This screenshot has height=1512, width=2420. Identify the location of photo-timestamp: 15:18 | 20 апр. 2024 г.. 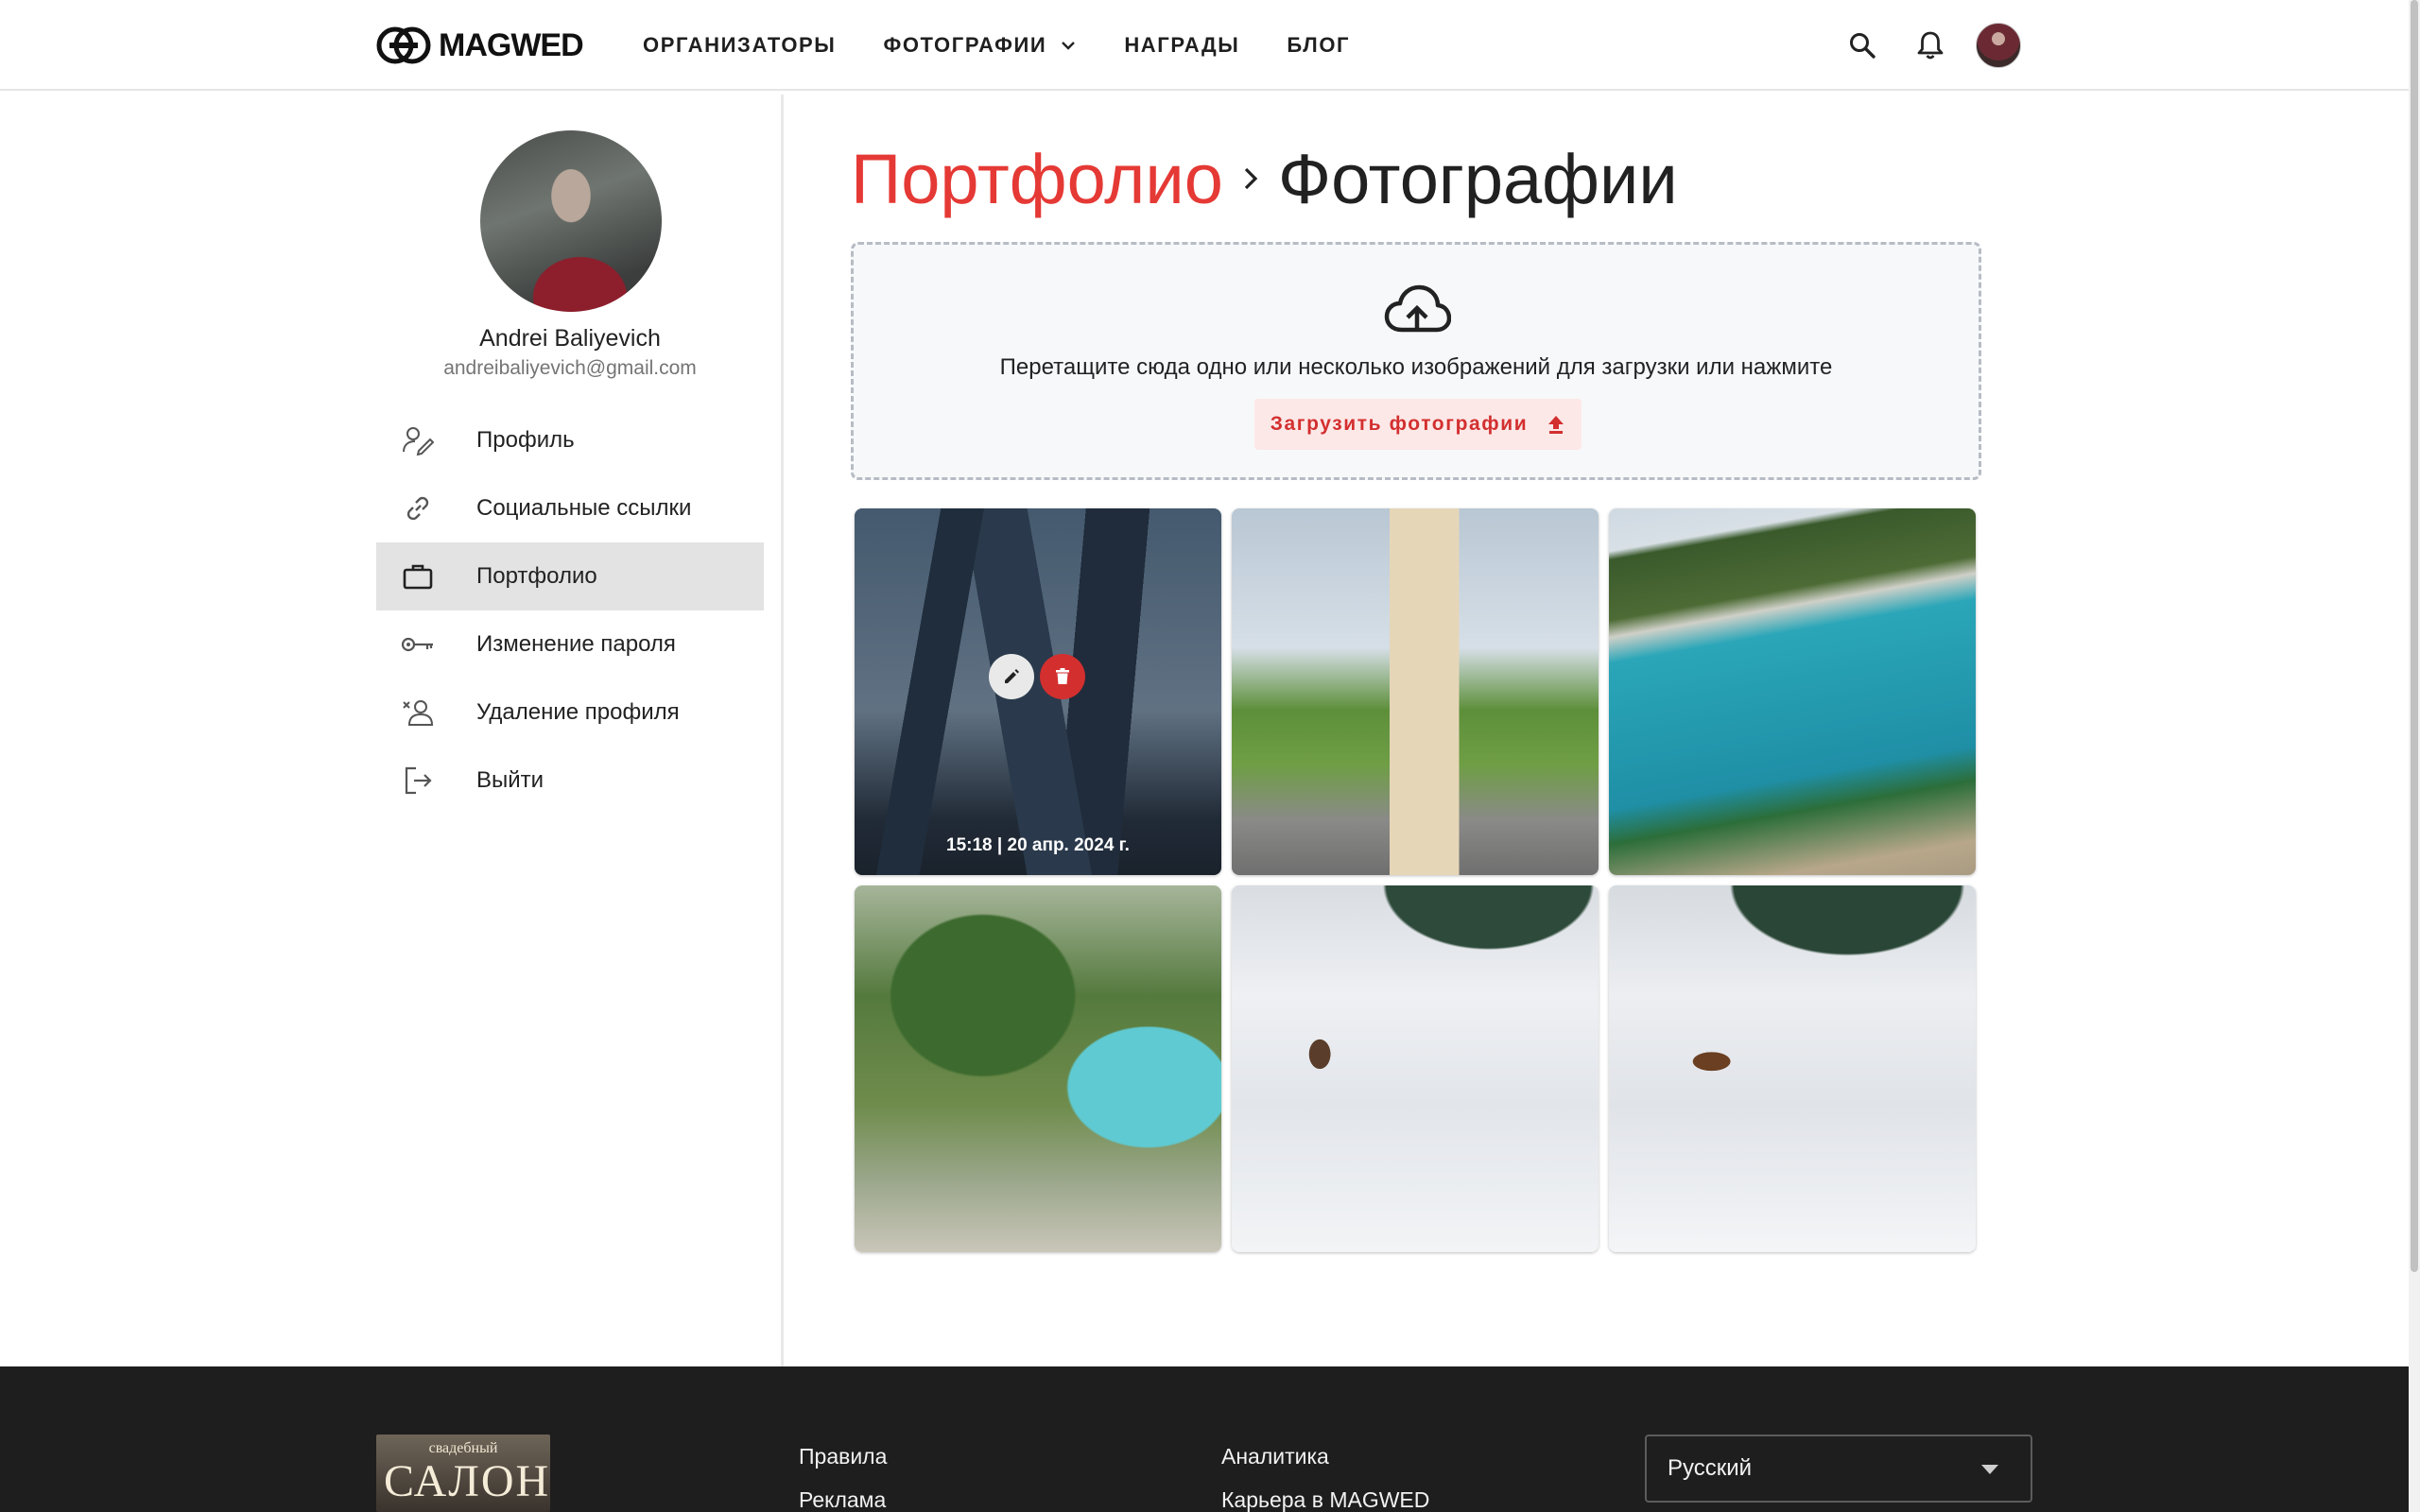
(1038, 845).